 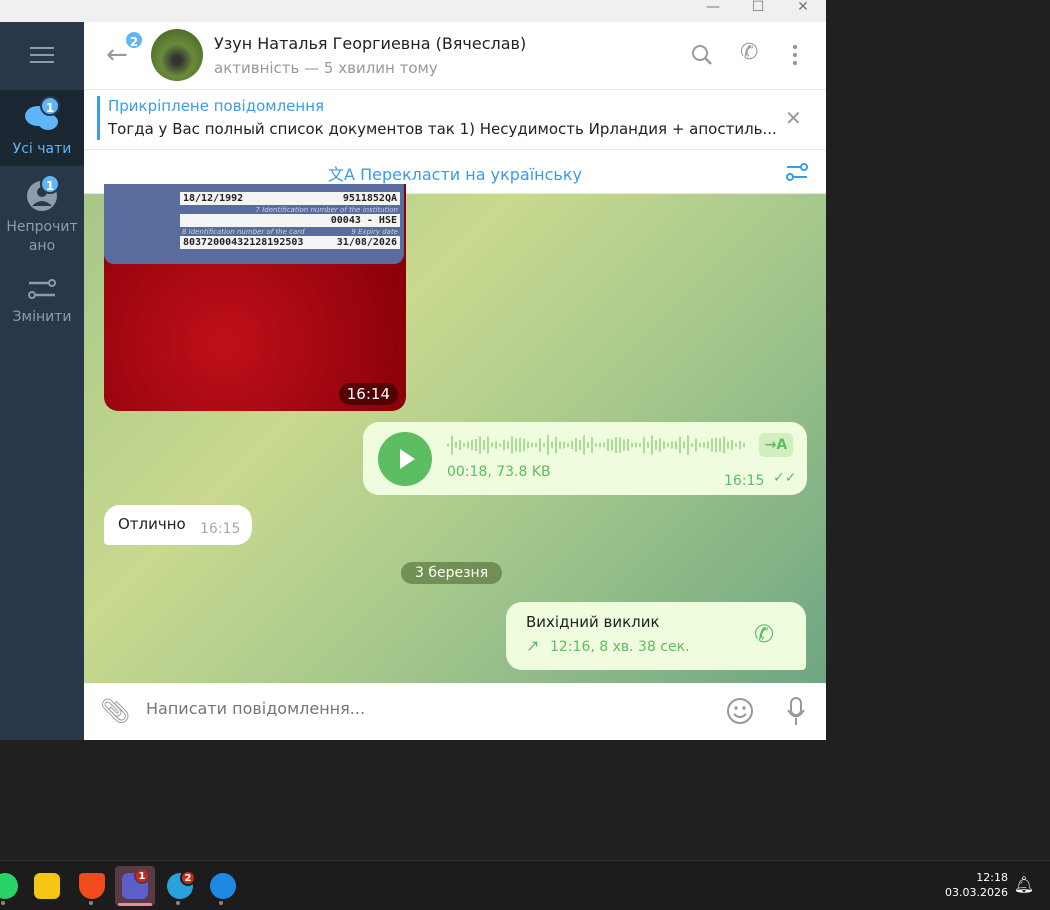 I want to click on clock-date: 03.03.2026, so click(x=976, y=892).